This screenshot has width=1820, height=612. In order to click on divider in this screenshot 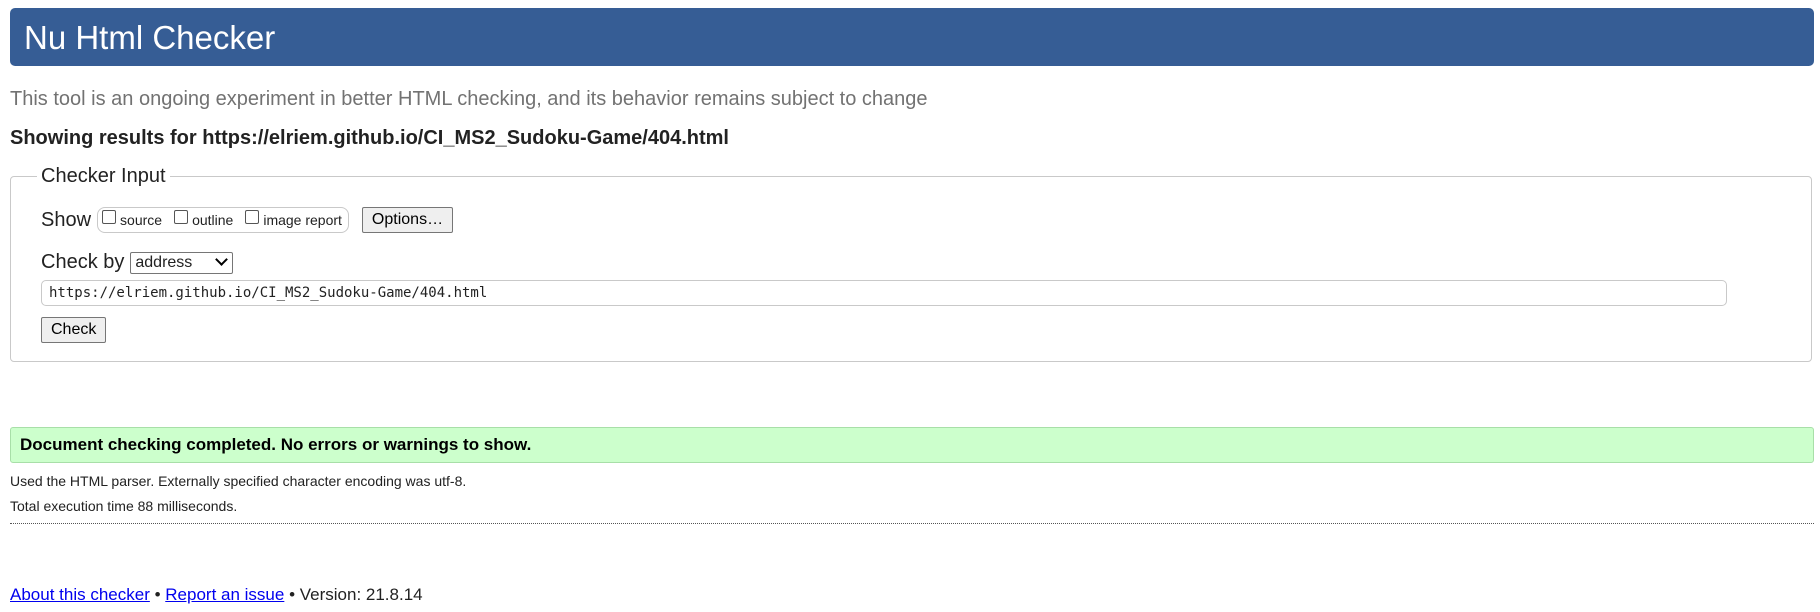, I will do `click(912, 523)`.